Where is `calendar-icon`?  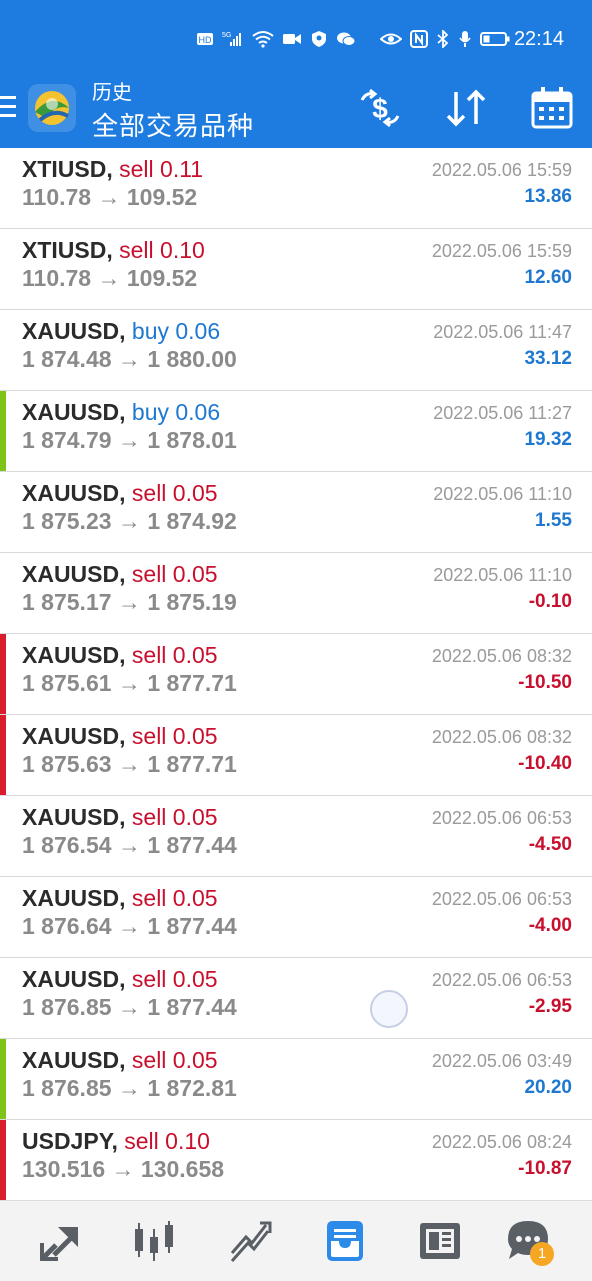
calendar-icon is located at coordinates (552, 108).